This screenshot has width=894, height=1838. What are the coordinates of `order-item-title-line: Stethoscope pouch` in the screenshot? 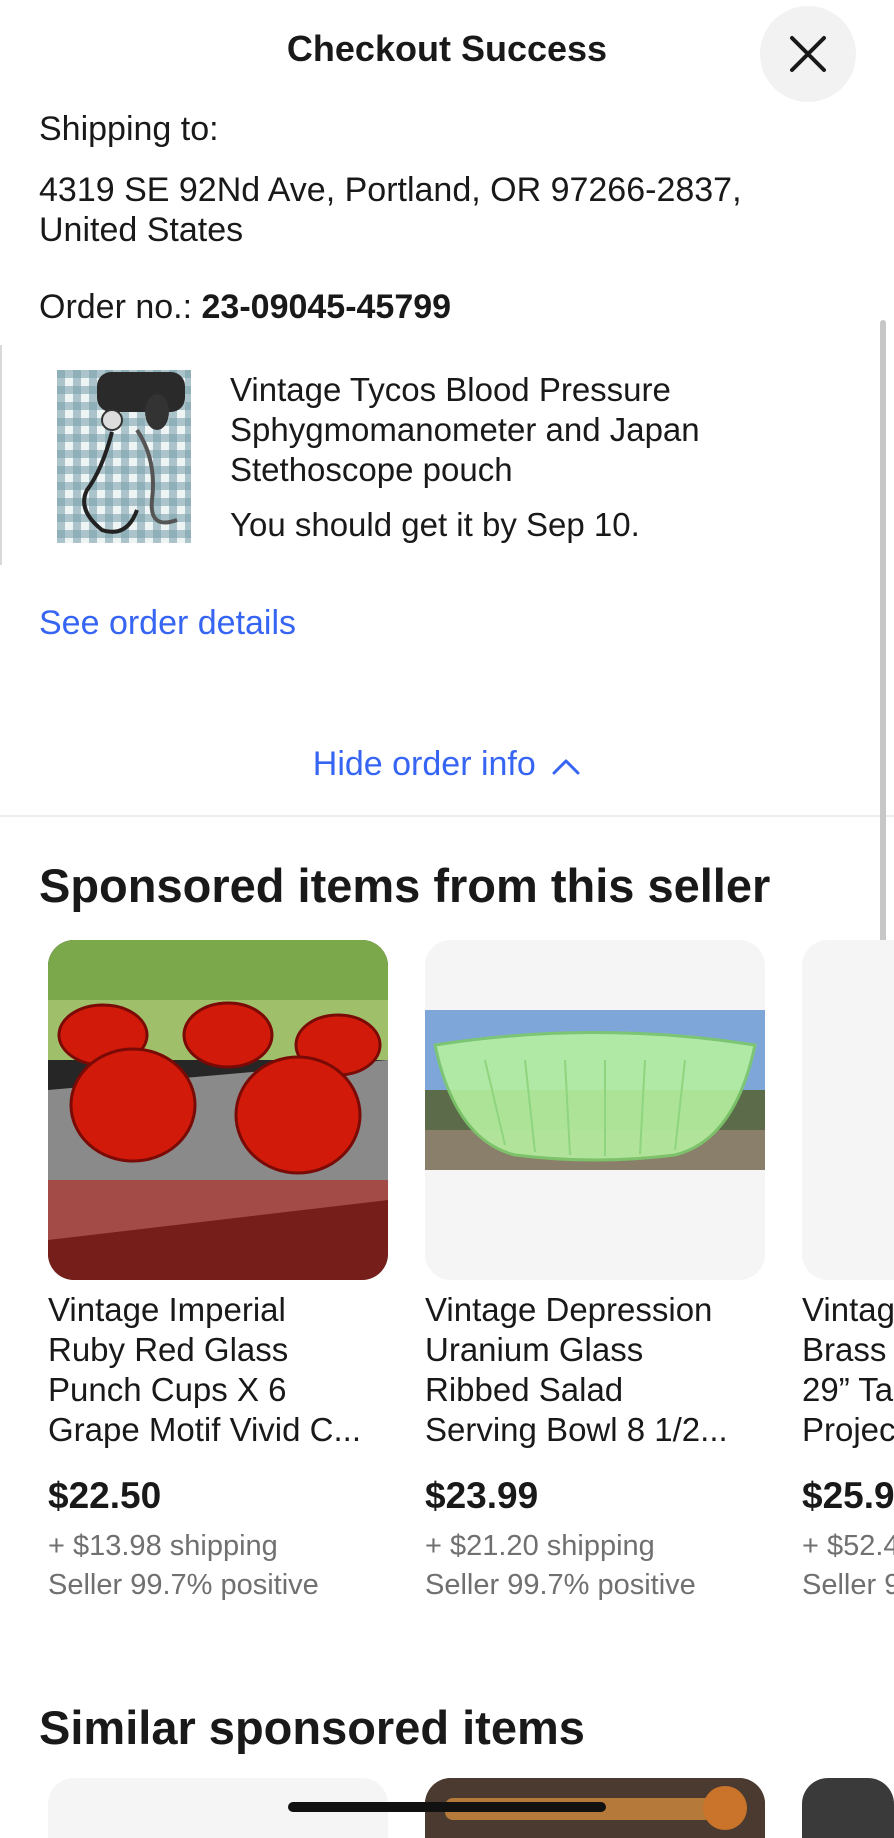 It's located at (371, 469).